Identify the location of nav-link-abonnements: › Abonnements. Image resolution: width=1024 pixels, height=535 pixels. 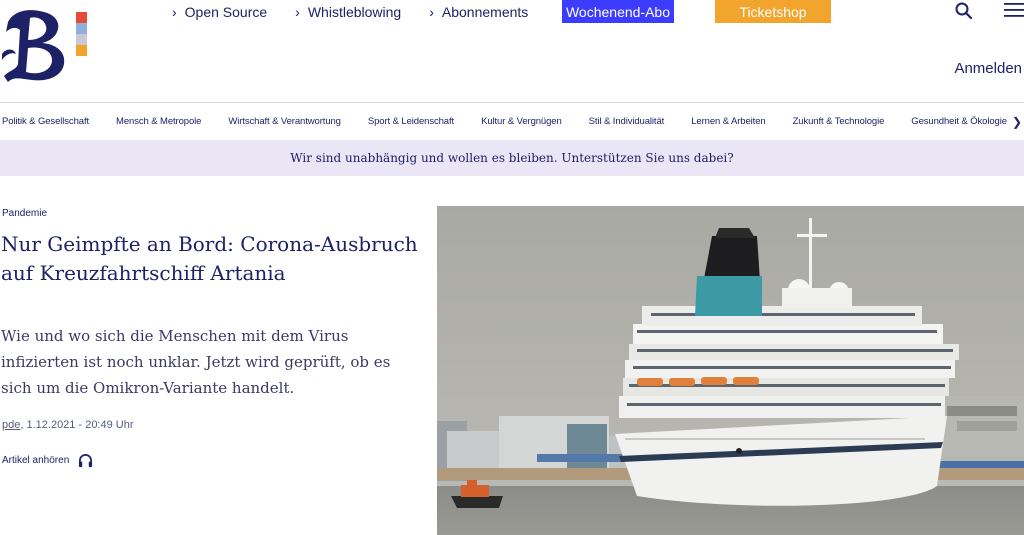
(478, 12).